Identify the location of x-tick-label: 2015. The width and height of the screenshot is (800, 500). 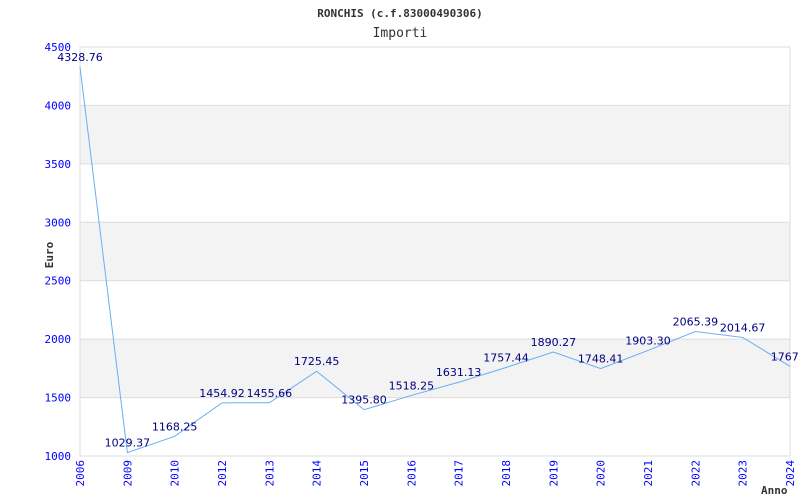
(364, 473).